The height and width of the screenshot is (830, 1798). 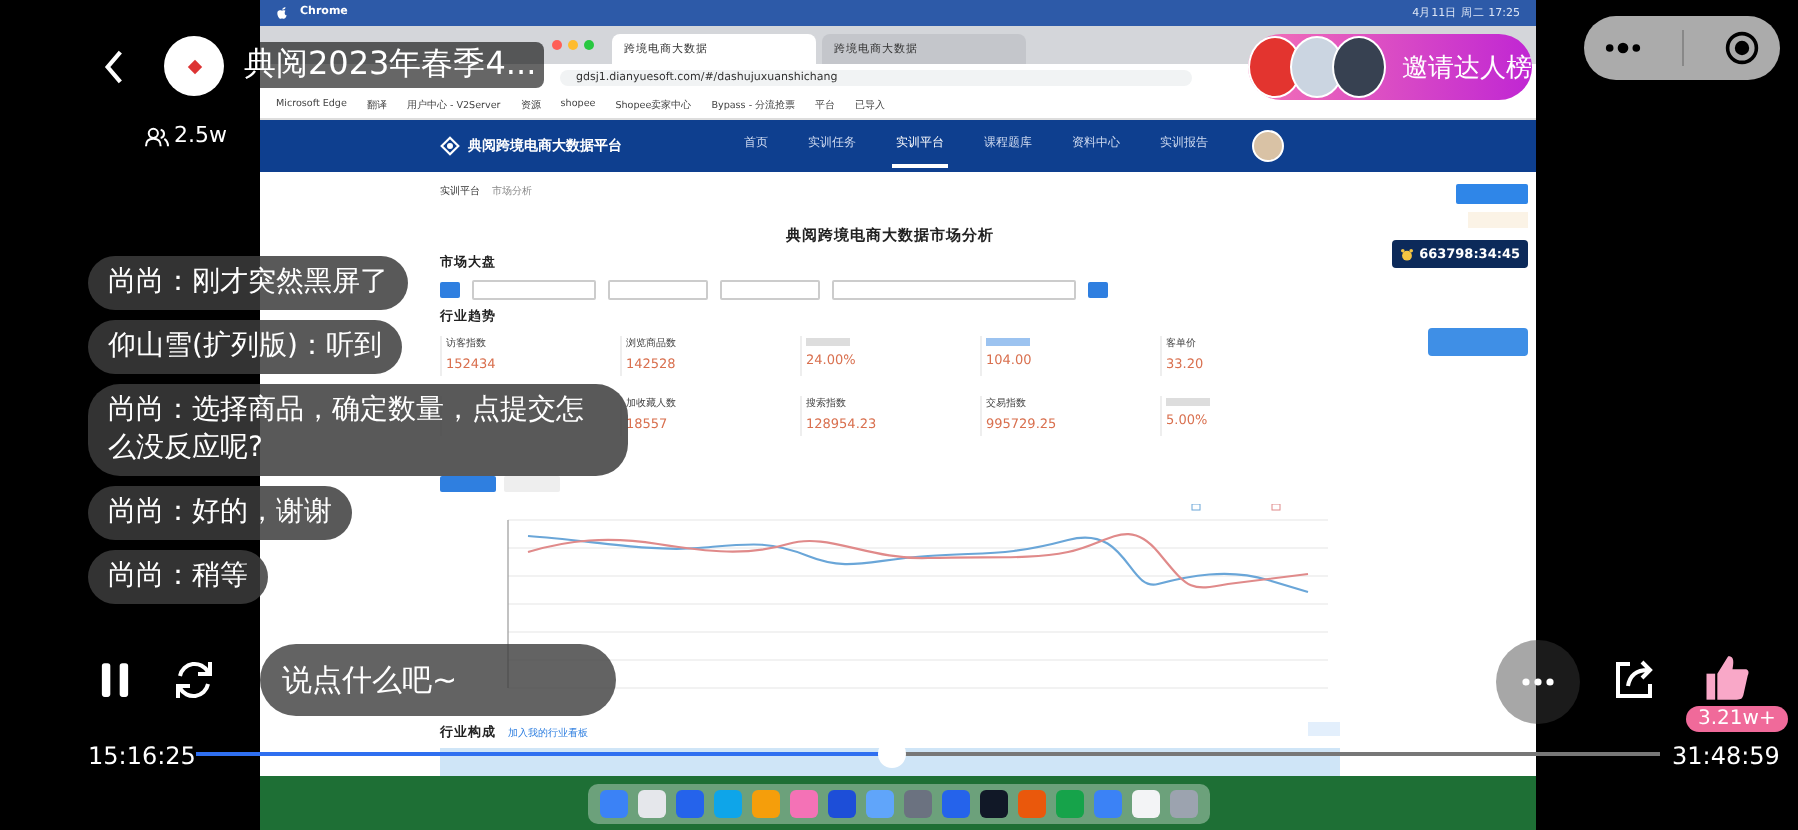 I want to click on total-time: 31:48:59, so click(x=1726, y=756).